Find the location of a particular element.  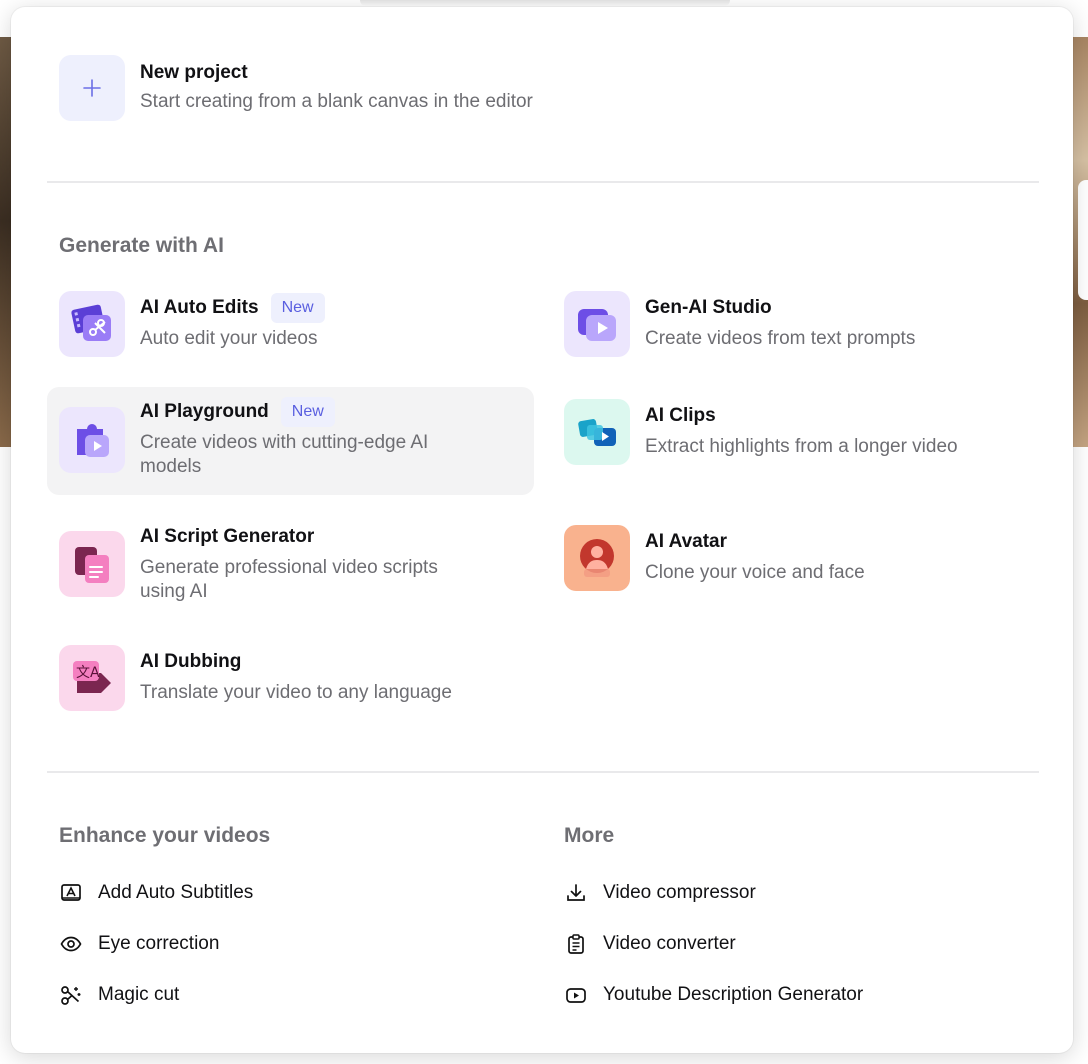

link-magic-cut: Magic cut is located at coordinates (119, 995).